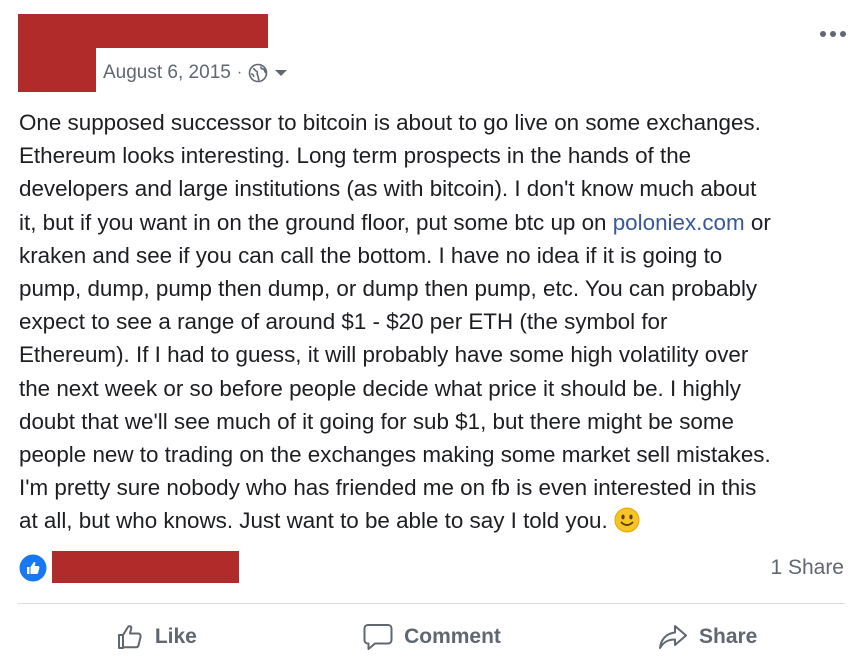 The height and width of the screenshot is (664, 866). I want to click on share-count: 1 Share, so click(807, 568).